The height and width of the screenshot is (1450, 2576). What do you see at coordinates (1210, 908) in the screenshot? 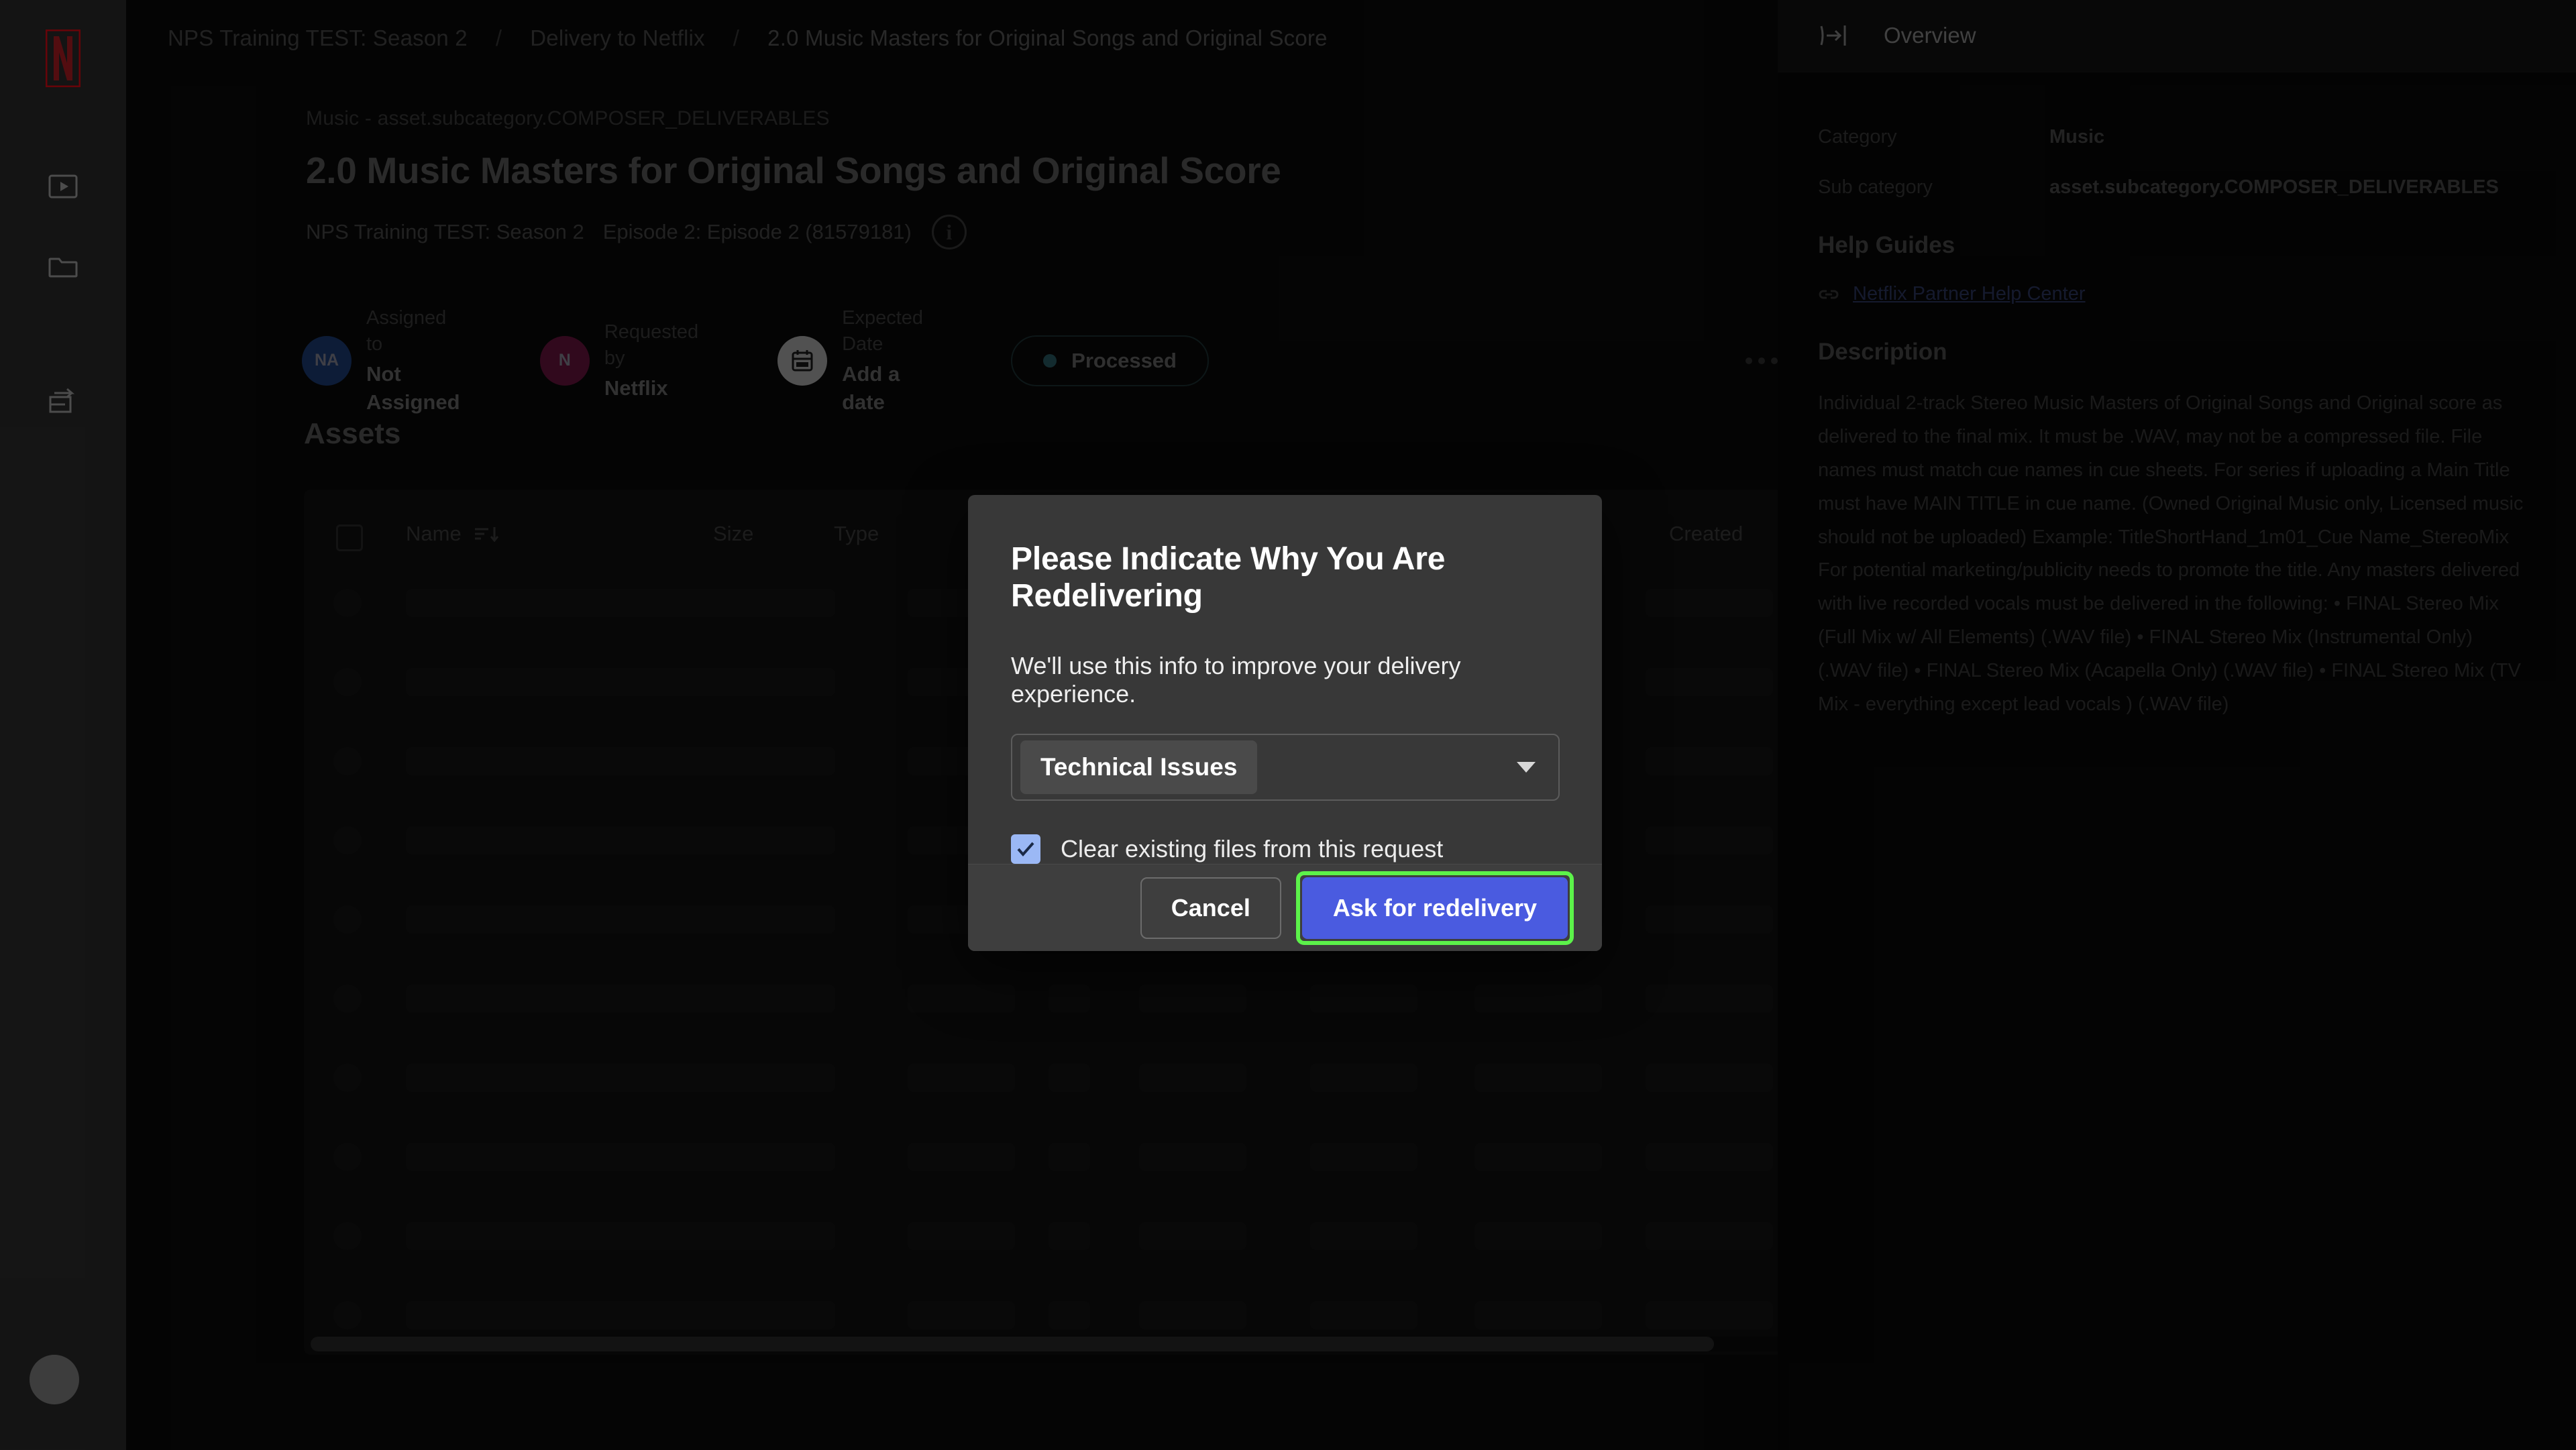
I see `cancel-button: Cancel` at bounding box center [1210, 908].